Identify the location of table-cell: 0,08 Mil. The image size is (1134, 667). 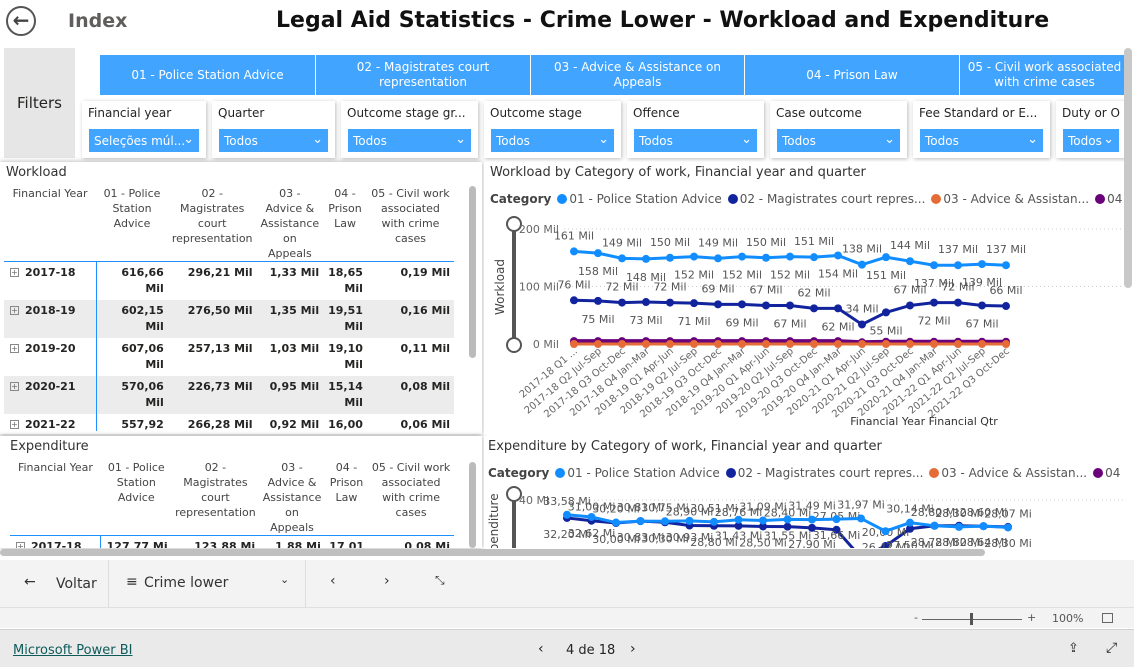
(410, 395).